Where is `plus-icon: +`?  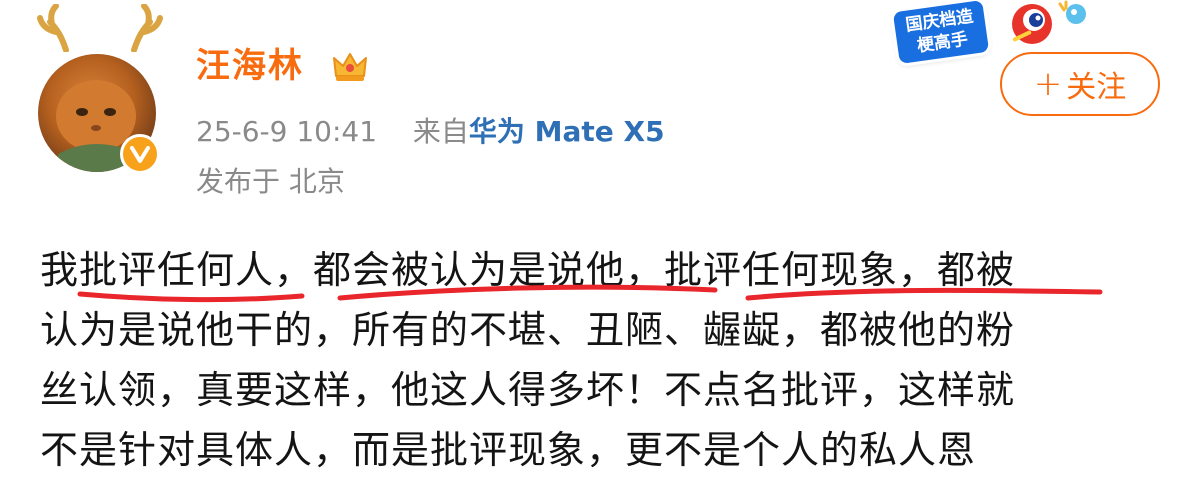 plus-icon: + is located at coordinates (1048, 84).